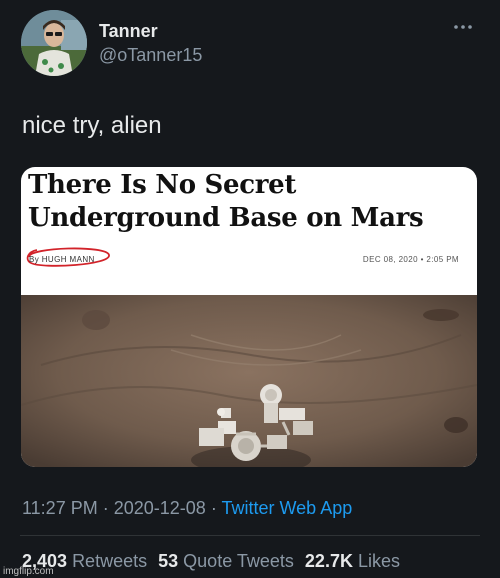 This screenshot has height=578, width=500. Describe the element at coordinates (60, 508) in the screenshot. I see `tweet-time: 11:27 PM` at that location.